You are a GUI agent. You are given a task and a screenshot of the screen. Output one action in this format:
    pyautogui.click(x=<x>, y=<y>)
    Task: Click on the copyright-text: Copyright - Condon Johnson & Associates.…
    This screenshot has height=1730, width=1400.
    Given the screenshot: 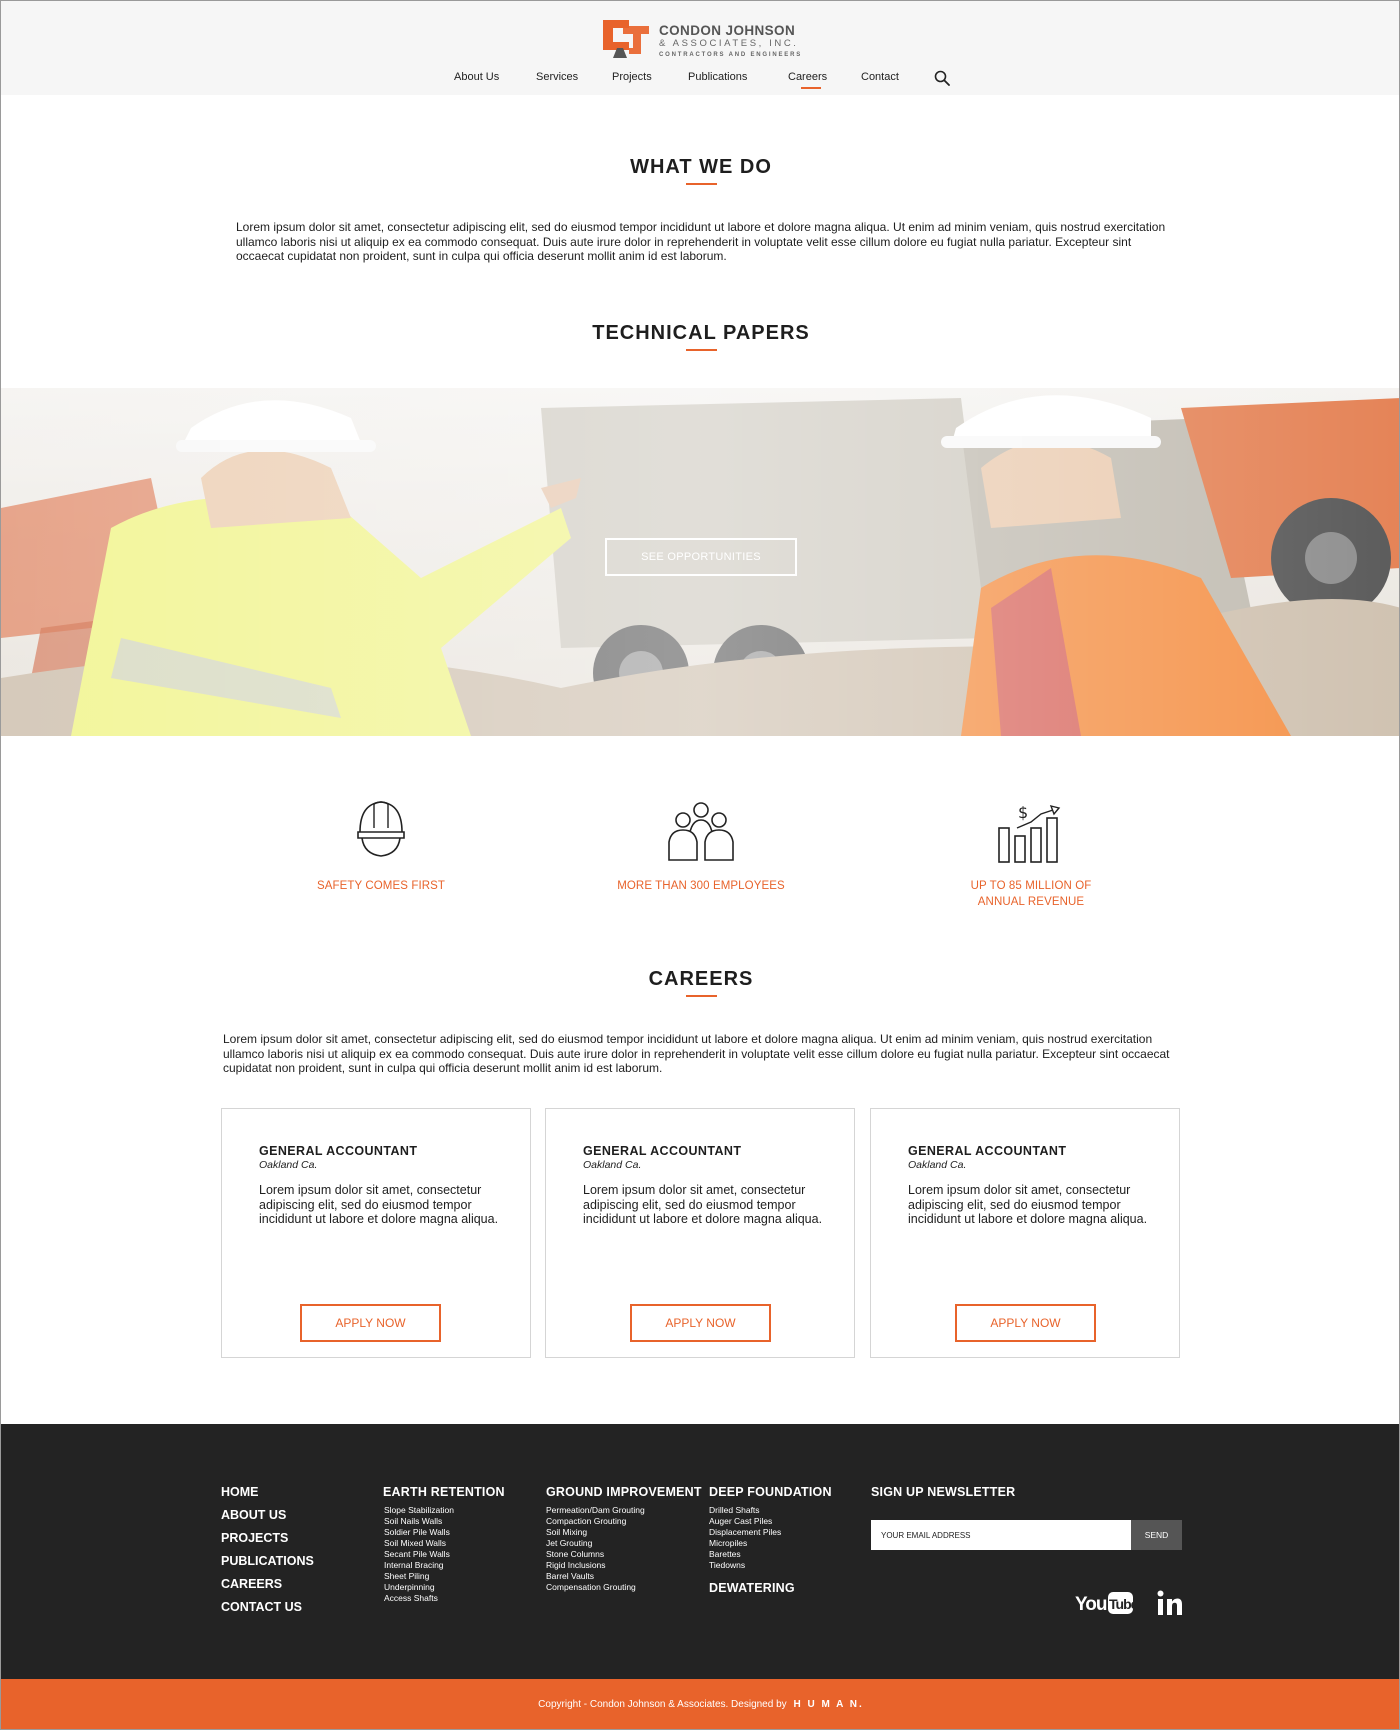 What is the action you would take?
    pyautogui.click(x=700, y=1704)
    